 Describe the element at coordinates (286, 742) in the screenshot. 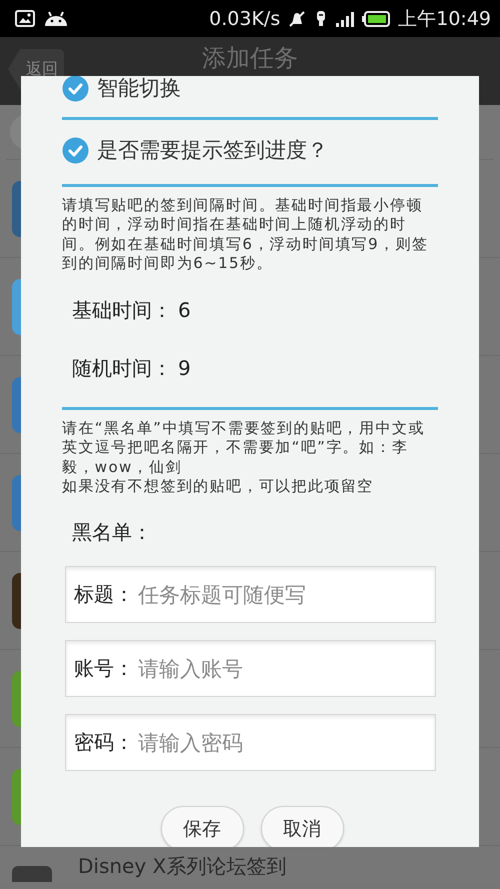

I see `text-input: 请输入密码` at that location.